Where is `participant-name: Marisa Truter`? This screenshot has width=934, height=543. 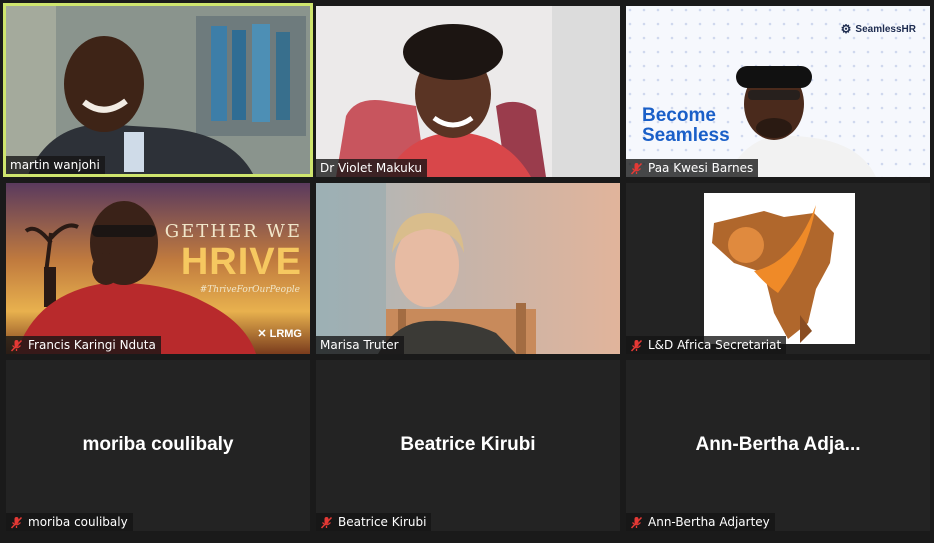
participant-name: Marisa Truter is located at coordinates (359, 345).